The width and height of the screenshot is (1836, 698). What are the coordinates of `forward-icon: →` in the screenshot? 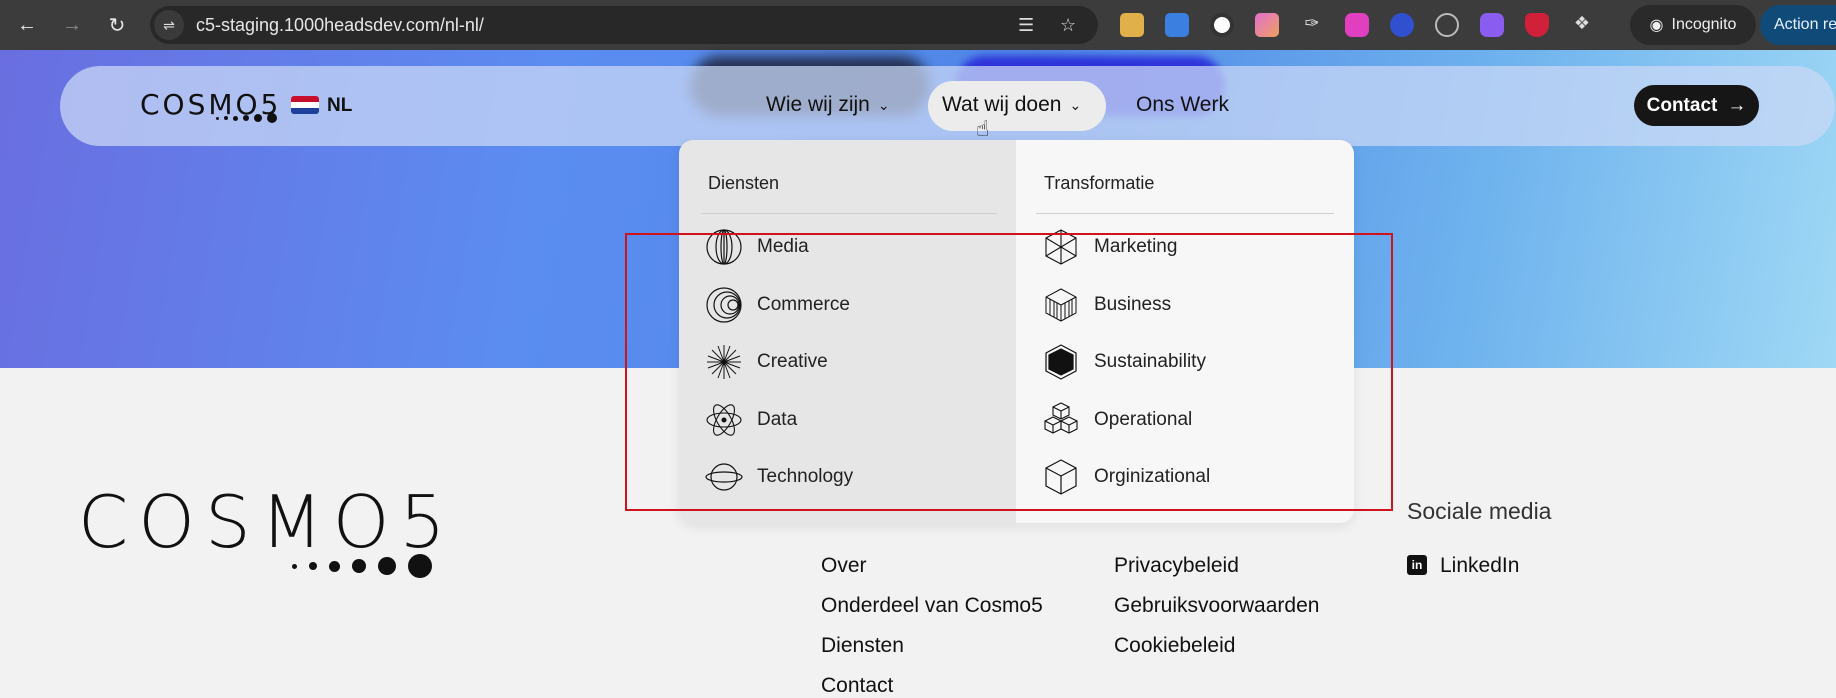 It's located at (72, 25).